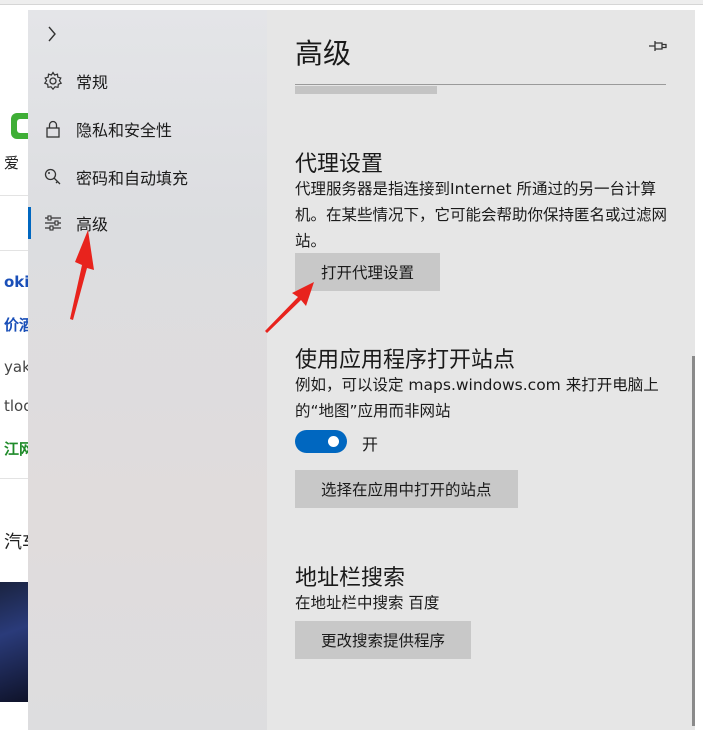  What do you see at coordinates (339, 164) in the screenshot?
I see `proxy-section-title: 代理设置` at bounding box center [339, 164].